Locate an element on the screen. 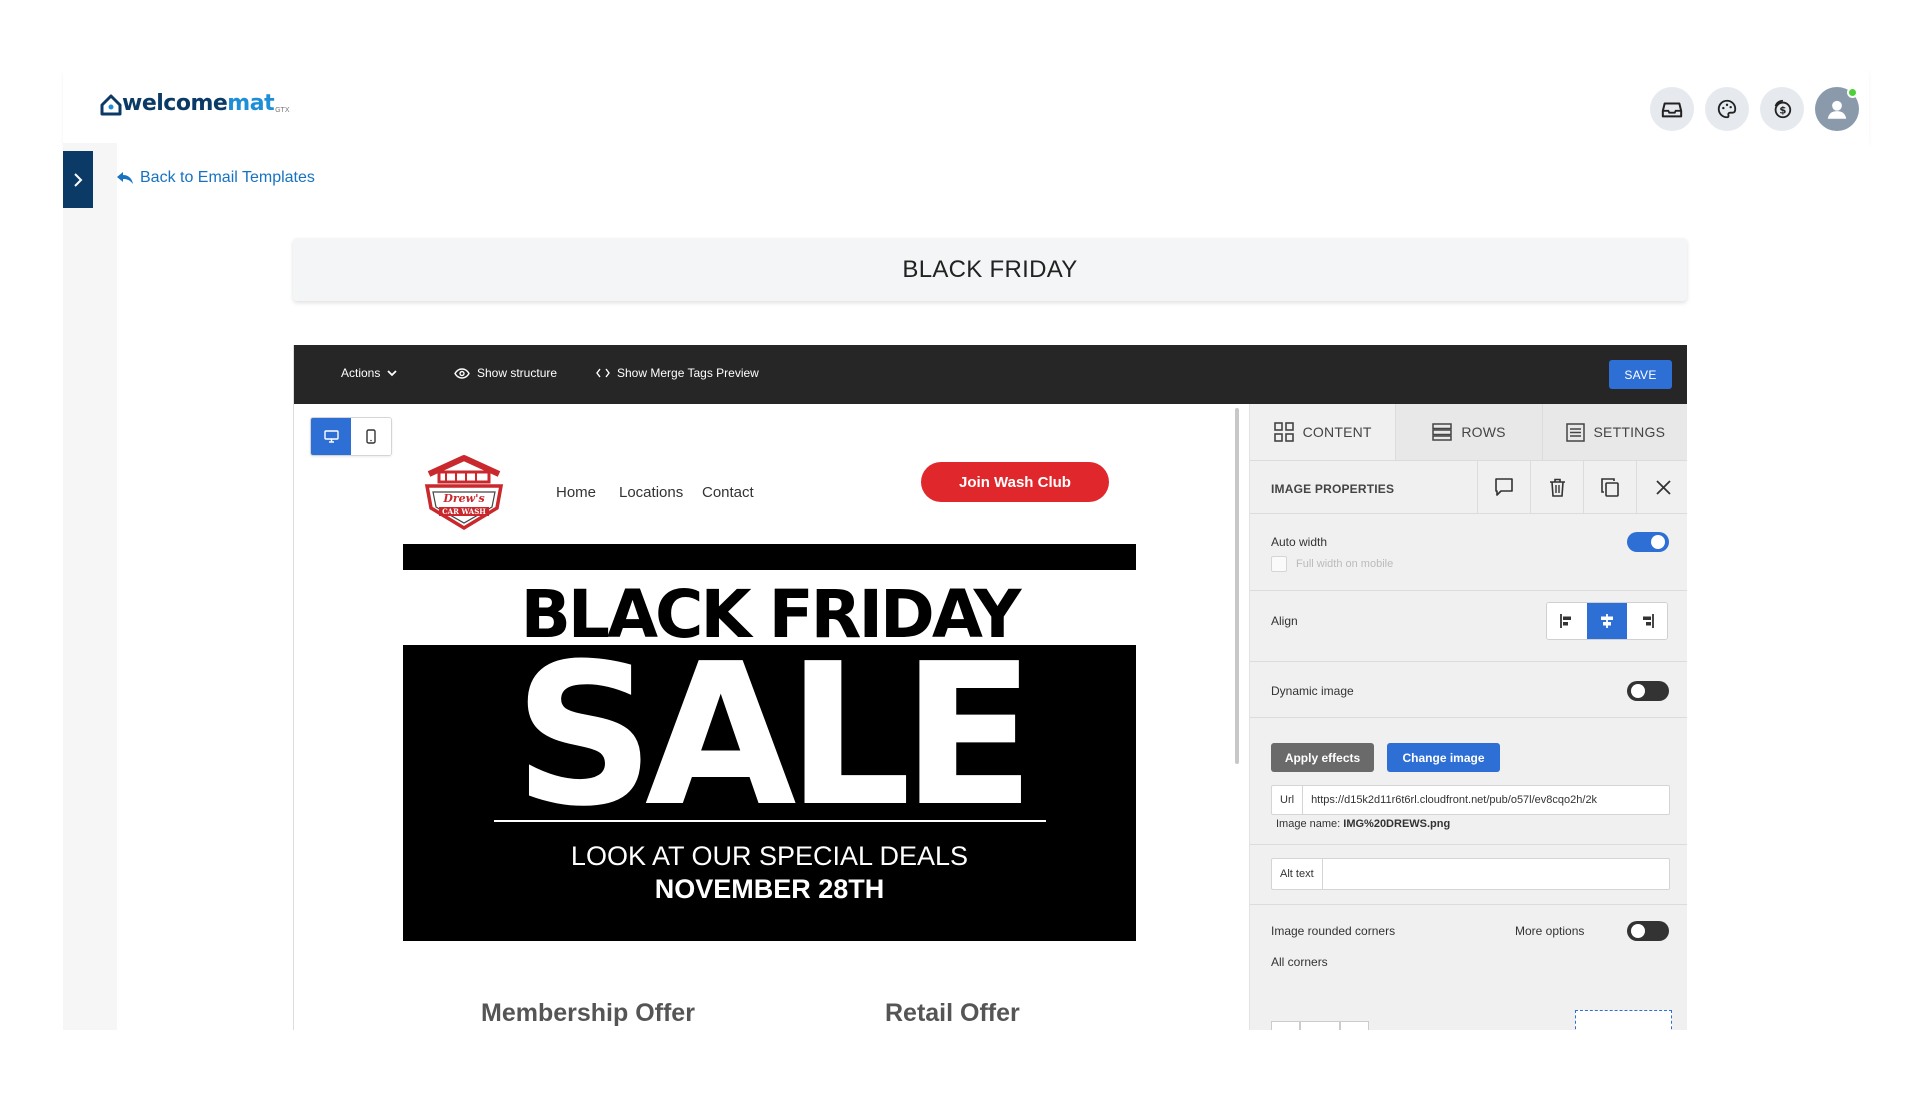 The width and height of the screenshot is (1920, 1107). show-structure-label: Show structure is located at coordinates (517, 373).